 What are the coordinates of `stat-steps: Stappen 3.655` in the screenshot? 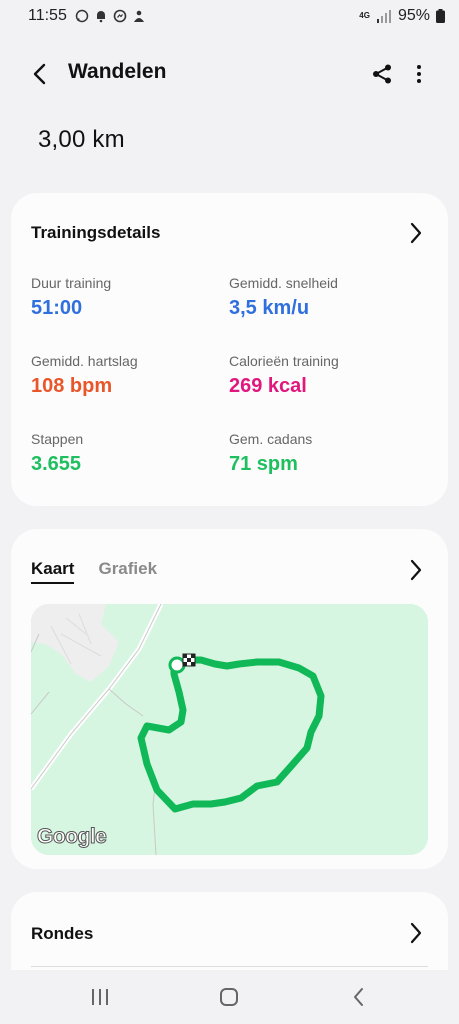 It's located at (57, 453).